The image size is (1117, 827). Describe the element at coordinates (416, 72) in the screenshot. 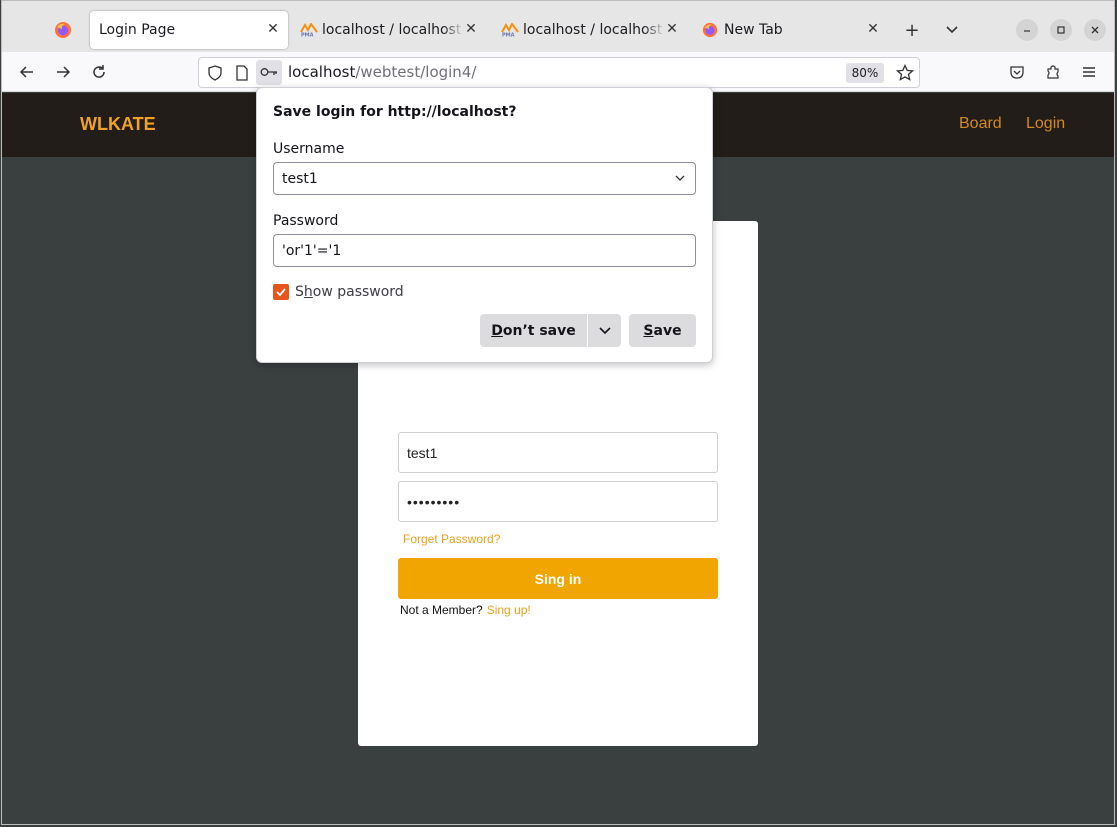

I see `url-path: /webtest/login4/` at that location.